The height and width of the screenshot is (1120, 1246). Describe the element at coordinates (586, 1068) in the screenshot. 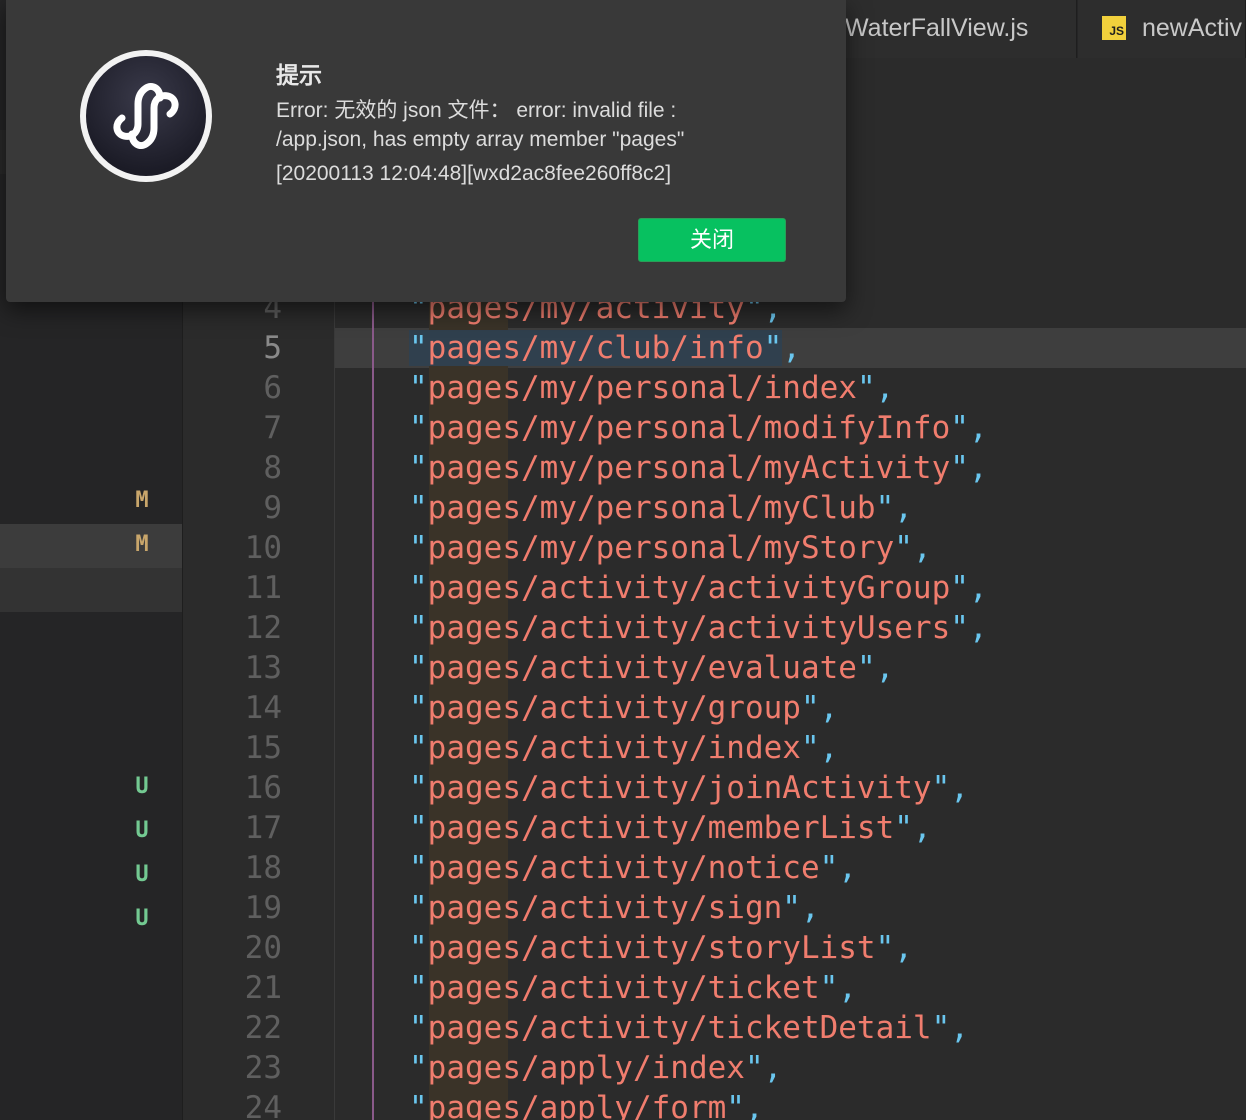

I see `string-literal: pages/apply/index` at that location.